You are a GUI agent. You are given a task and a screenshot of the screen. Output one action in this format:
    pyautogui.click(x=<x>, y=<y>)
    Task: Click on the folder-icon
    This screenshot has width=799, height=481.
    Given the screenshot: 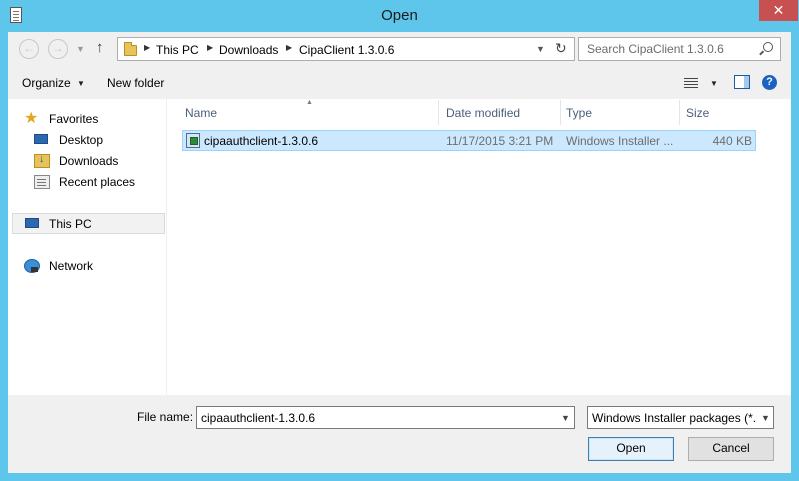 What is the action you would take?
    pyautogui.click(x=130, y=49)
    